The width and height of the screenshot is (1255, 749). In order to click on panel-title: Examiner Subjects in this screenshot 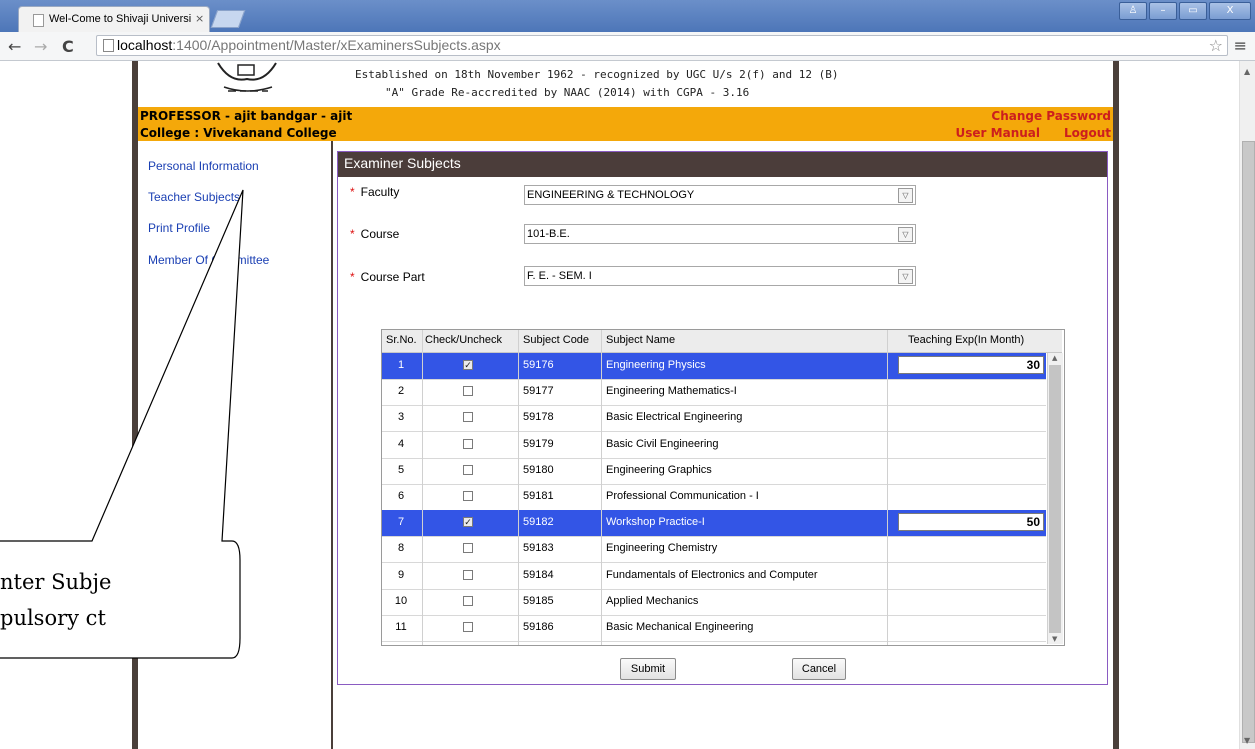, I will do `click(402, 163)`.